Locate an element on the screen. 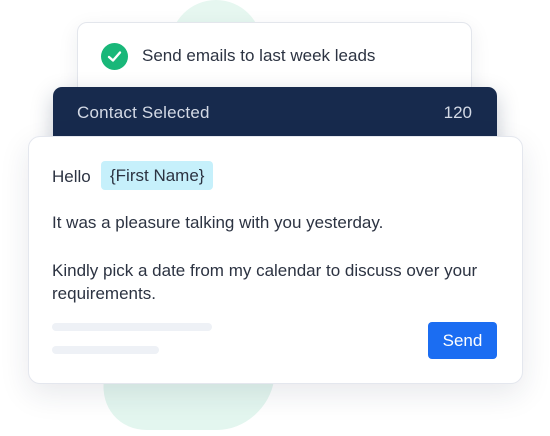 The image size is (550, 436). contact-count: 120 is located at coordinates (457, 112).